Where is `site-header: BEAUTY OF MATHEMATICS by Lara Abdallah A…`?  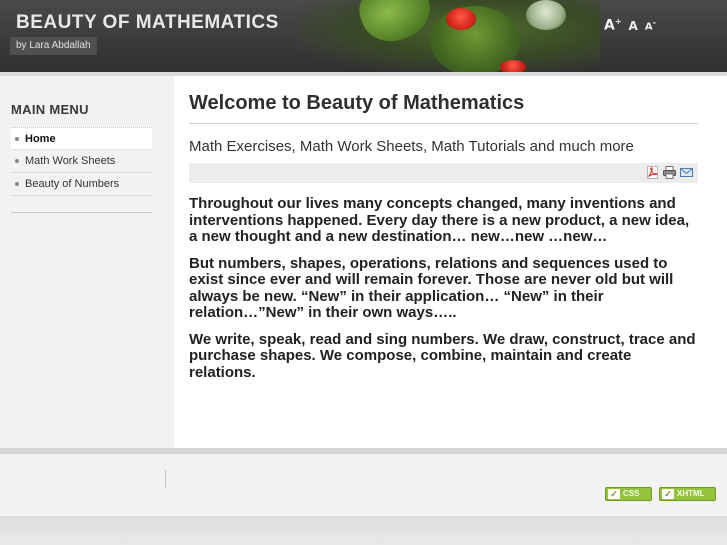
site-header: BEAUTY OF MATHEMATICS by Lara Abdallah A… is located at coordinates (363, 36).